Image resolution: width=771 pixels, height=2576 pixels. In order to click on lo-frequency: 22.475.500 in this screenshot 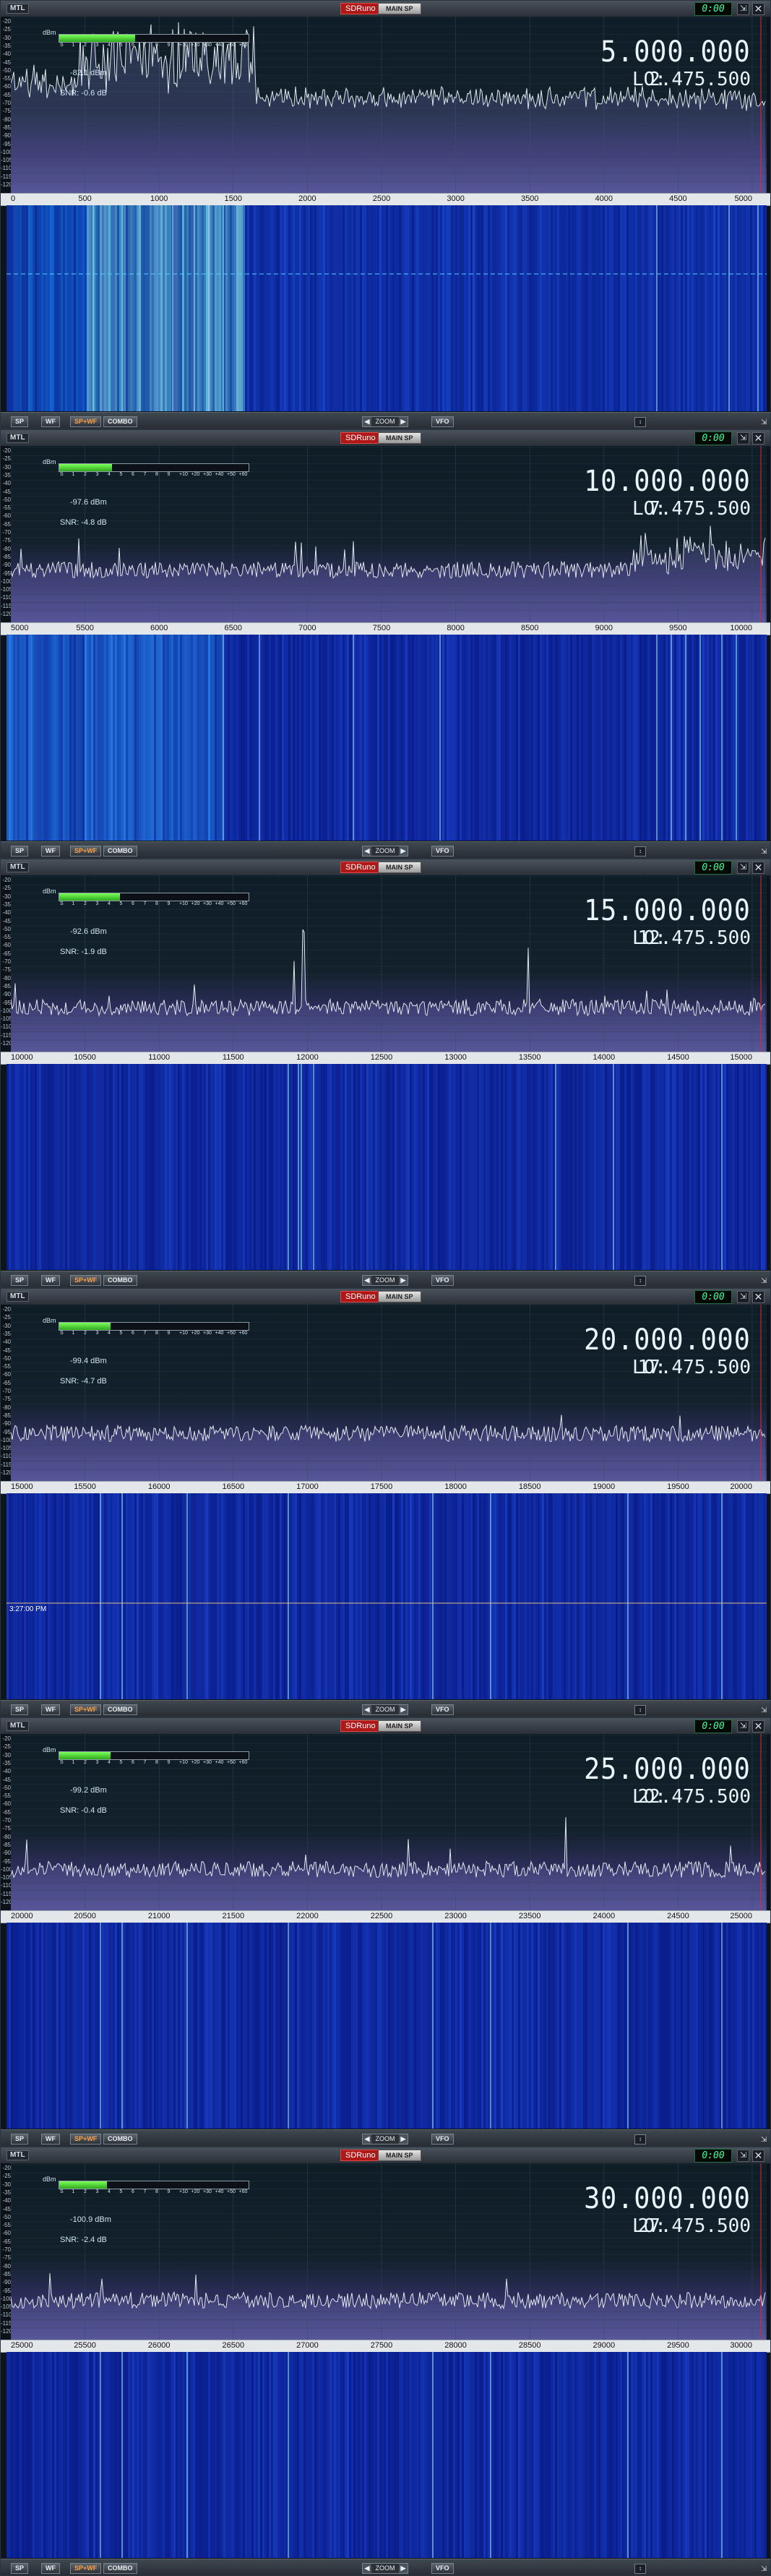, I will do `click(694, 1797)`.